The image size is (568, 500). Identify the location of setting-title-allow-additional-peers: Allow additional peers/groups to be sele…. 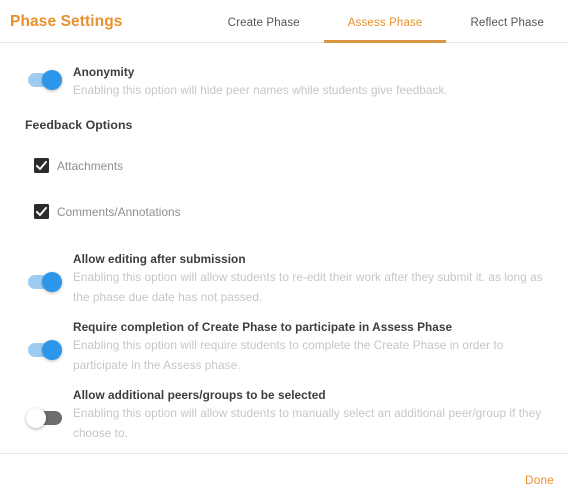
(199, 395).